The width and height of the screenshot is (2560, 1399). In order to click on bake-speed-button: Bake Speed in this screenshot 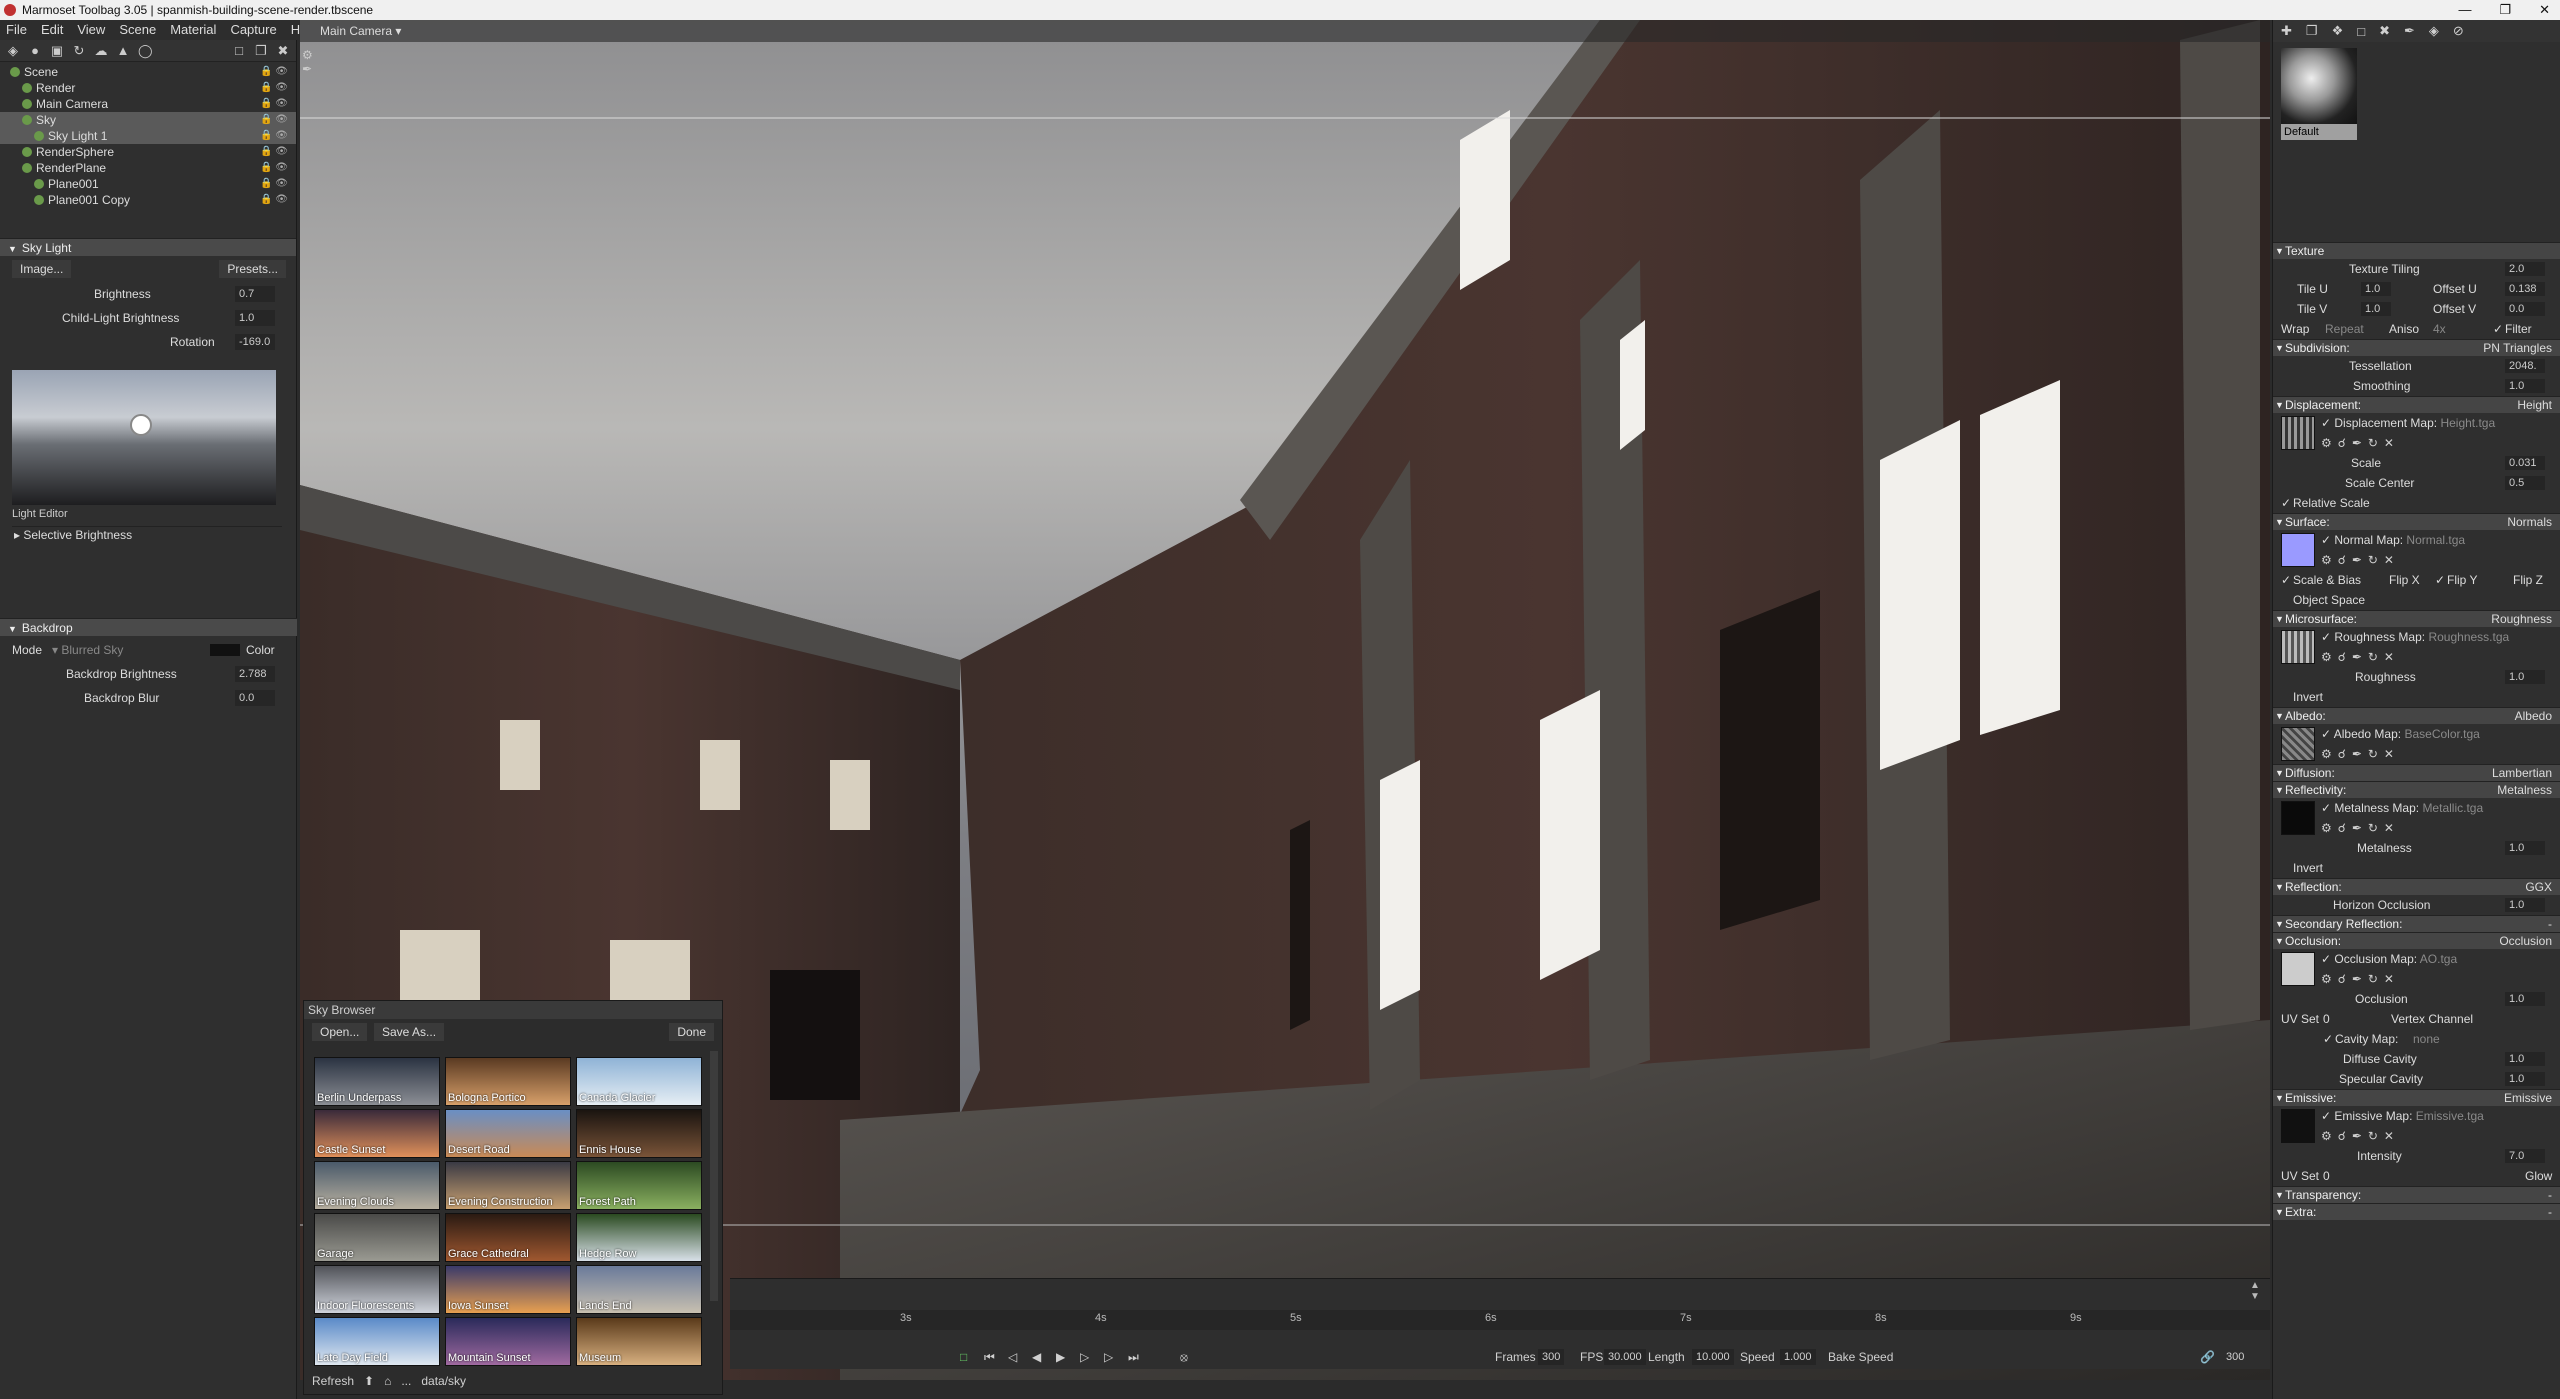, I will do `click(1860, 1357)`.